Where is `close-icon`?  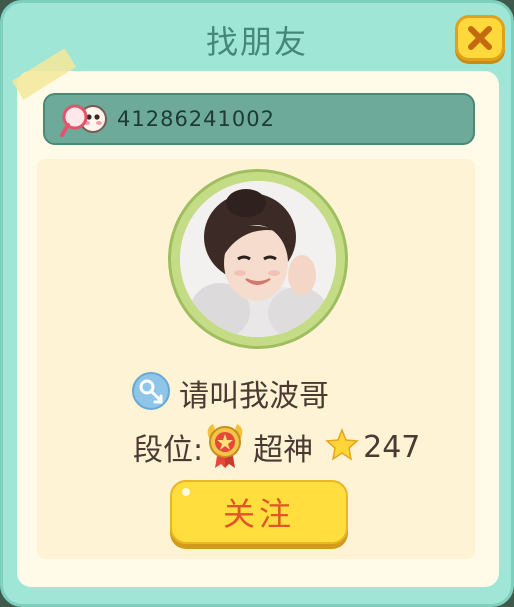 close-icon is located at coordinates (480, 38).